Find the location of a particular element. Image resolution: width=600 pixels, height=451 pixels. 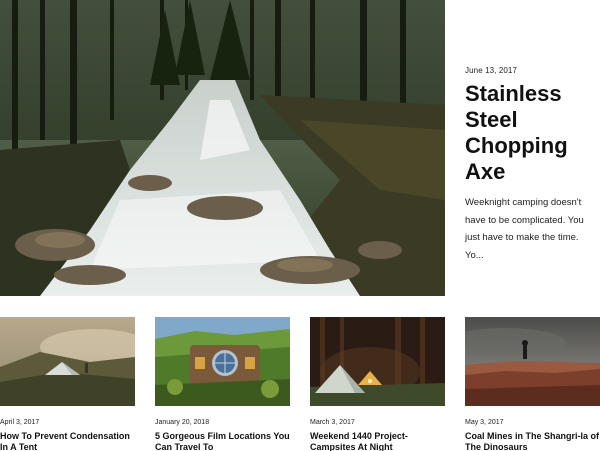

post-date: March 3, 2017 is located at coordinates (332, 422).